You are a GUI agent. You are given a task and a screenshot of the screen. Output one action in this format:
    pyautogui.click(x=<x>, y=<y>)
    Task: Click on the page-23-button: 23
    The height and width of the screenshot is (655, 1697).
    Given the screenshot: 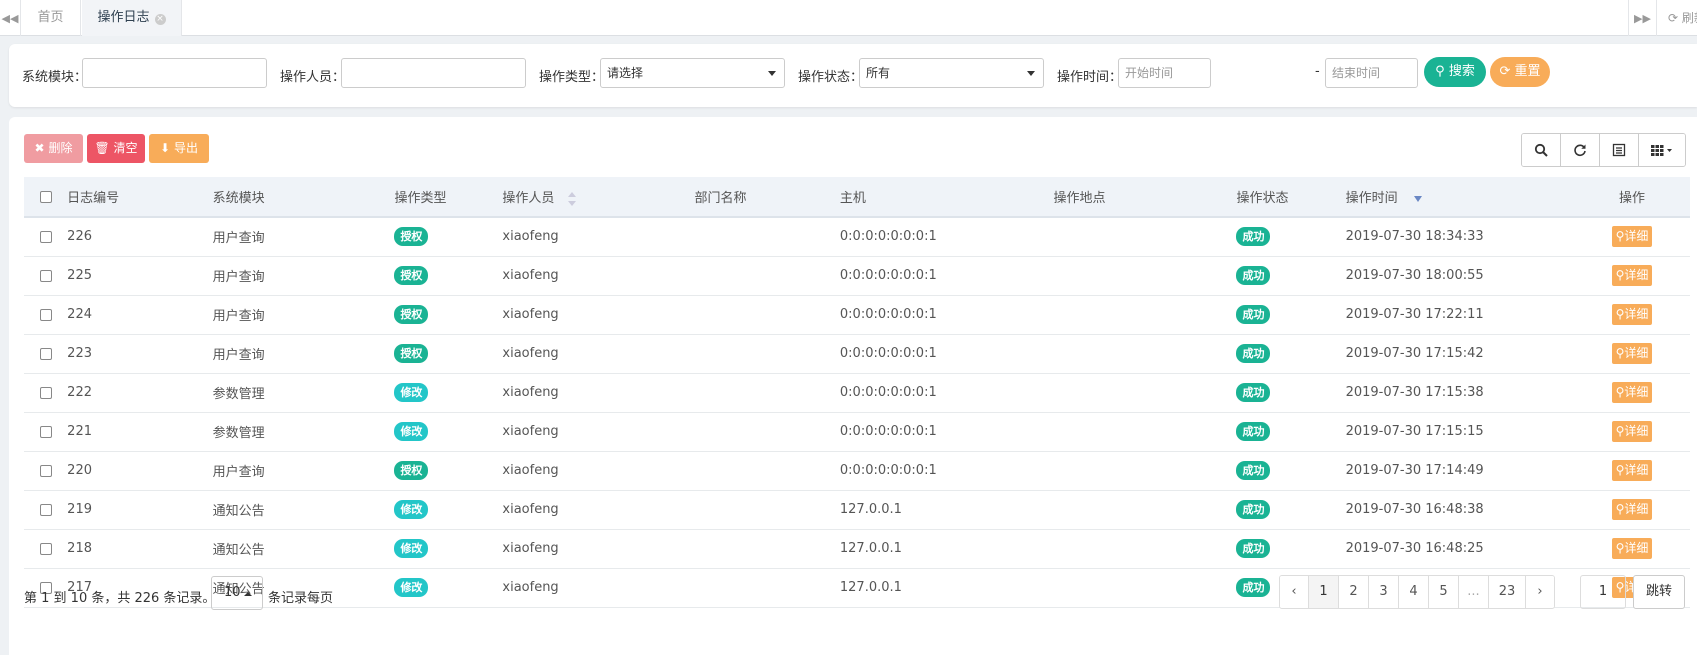 What is the action you would take?
    pyautogui.click(x=1507, y=592)
    